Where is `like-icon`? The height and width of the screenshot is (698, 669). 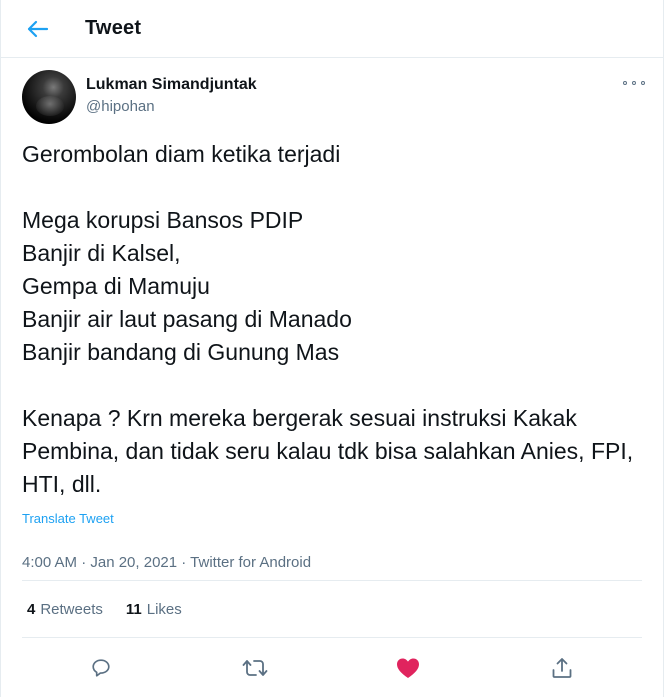
like-icon is located at coordinates (408, 668).